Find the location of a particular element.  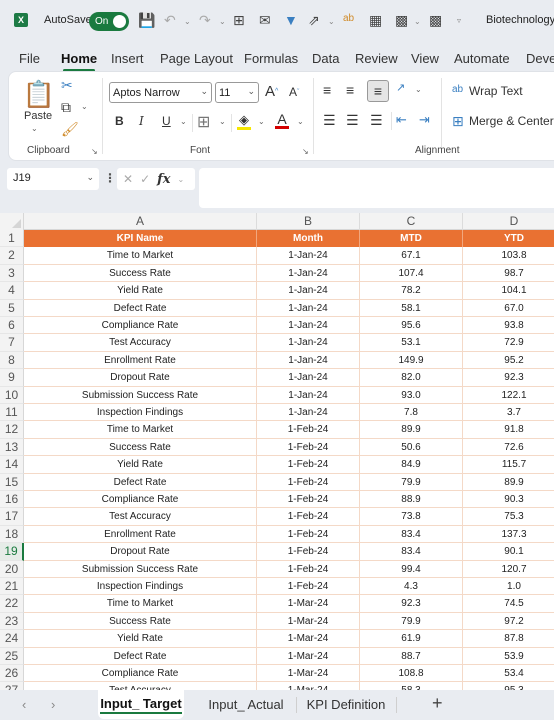

ytd-cell: 72.6 is located at coordinates (508, 448).